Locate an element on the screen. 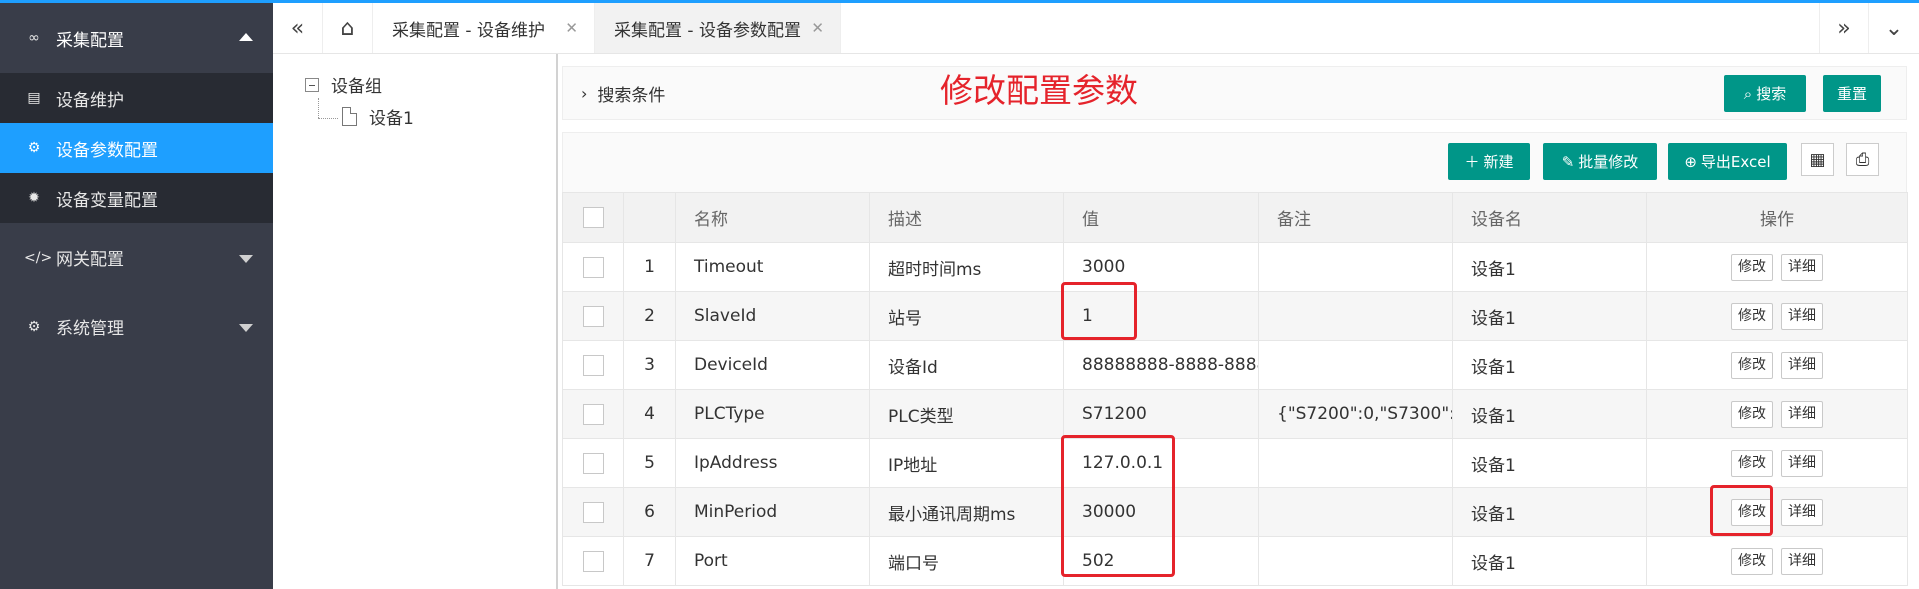  row-number: 3 is located at coordinates (649, 365).